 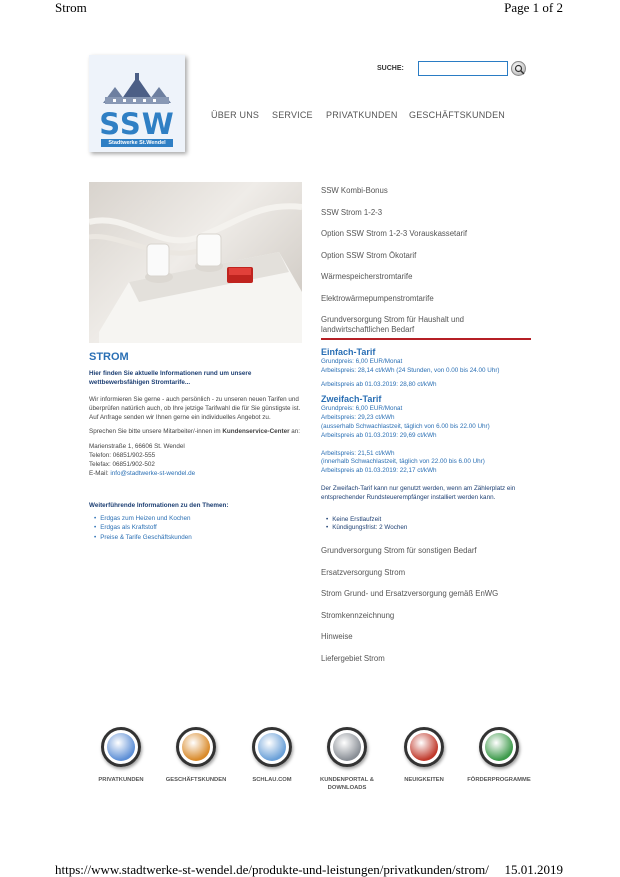 What do you see at coordinates (128, 527) in the screenshot?
I see `link-erdgas-kraftstoff: Erdgas als Kraftstoff` at bounding box center [128, 527].